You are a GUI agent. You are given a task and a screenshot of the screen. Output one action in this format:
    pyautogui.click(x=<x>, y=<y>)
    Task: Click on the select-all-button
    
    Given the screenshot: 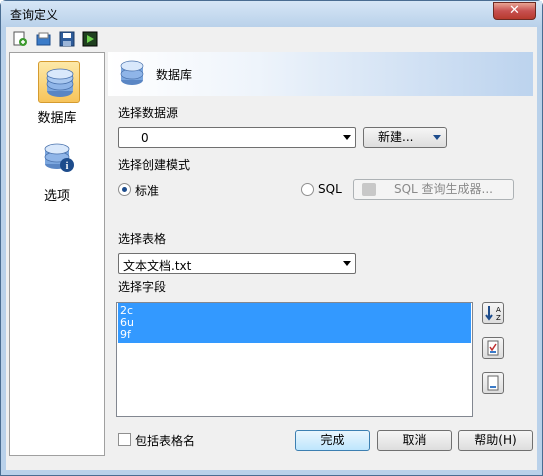 What is the action you would take?
    pyautogui.click(x=493, y=348)
    